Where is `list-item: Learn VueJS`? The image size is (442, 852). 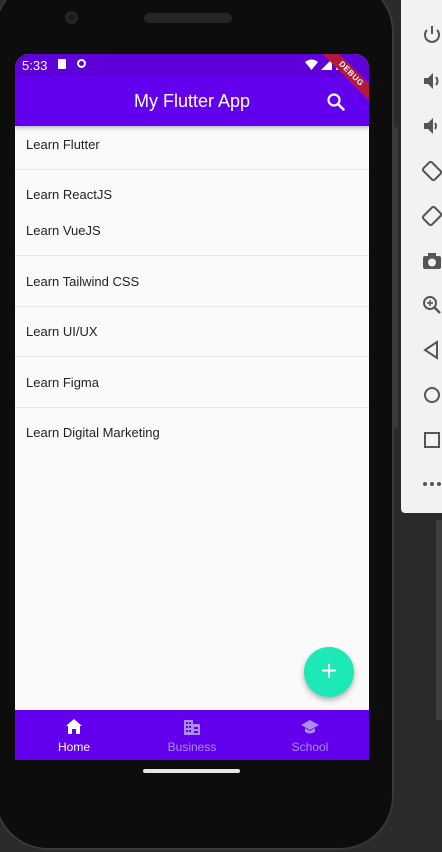 list-item: Learn VueJS is located at coordinates (63, 230).